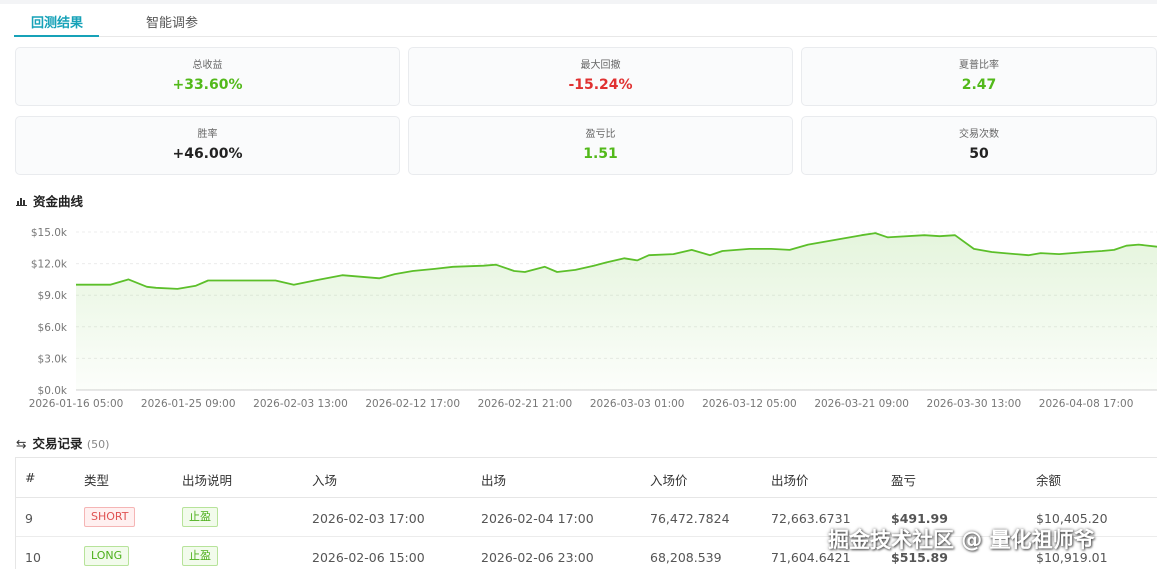 The width and height of the screenshot is (1157, 569). I want to click on stat-value: 1.51, so click(600, 154).